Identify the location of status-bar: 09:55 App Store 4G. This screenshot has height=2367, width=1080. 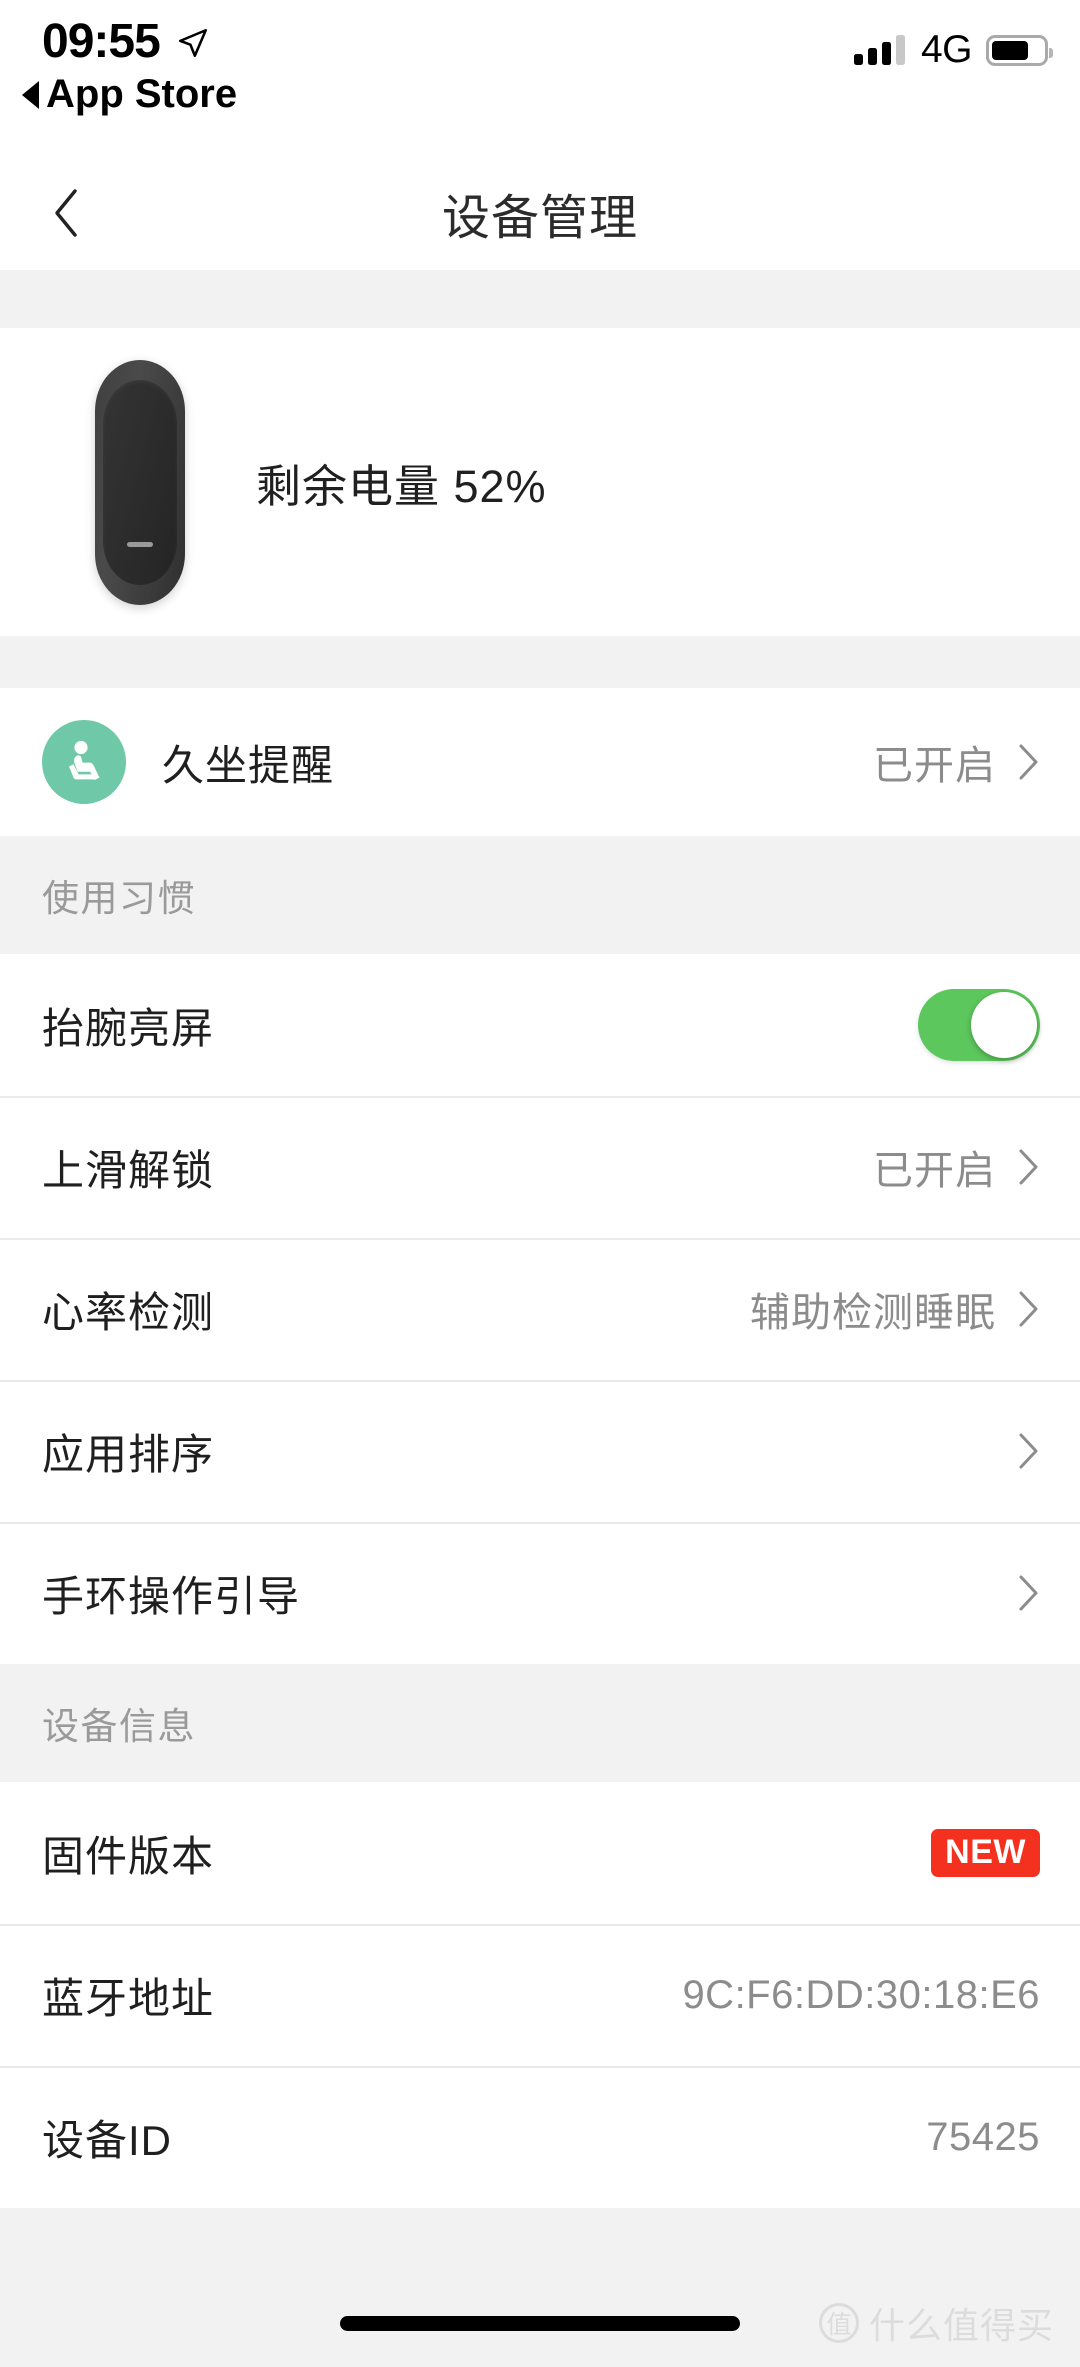
(540, 77).